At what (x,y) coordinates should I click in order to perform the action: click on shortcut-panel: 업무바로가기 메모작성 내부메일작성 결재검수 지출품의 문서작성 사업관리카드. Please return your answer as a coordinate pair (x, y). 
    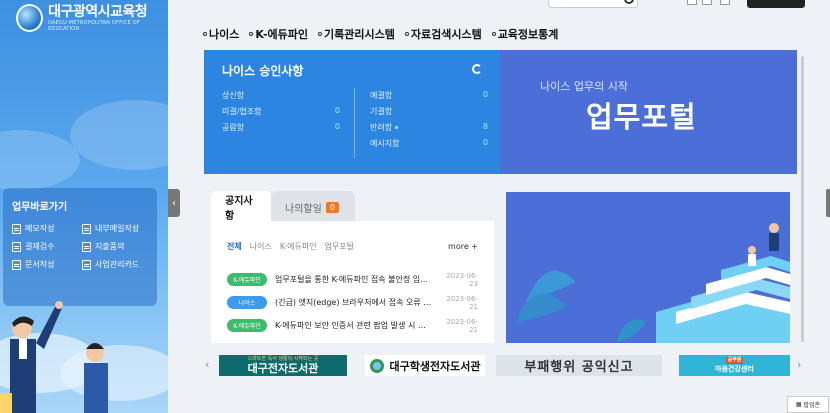
    Looking at the image, I should click on (80, 247).